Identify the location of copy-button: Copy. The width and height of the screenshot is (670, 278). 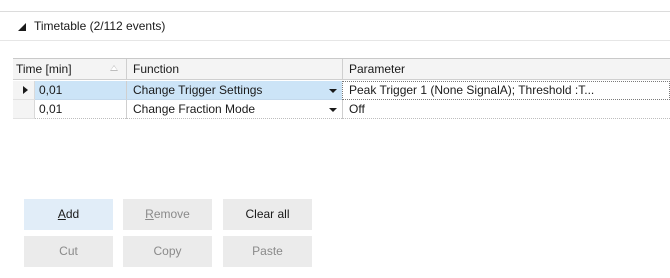
(167, 251).